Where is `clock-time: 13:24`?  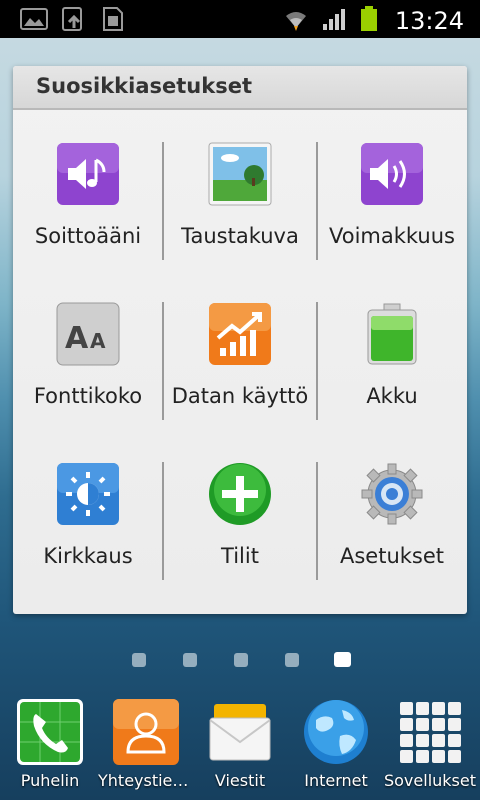
clock-time: 13:24 is located at coordinates (429, 21).